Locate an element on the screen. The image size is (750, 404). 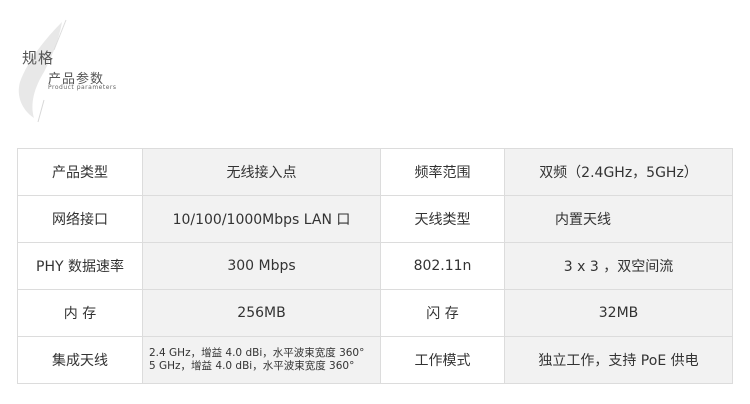
spec-value: 独立工作，支持 PoE 供电 is located at coordinates (618, 360).